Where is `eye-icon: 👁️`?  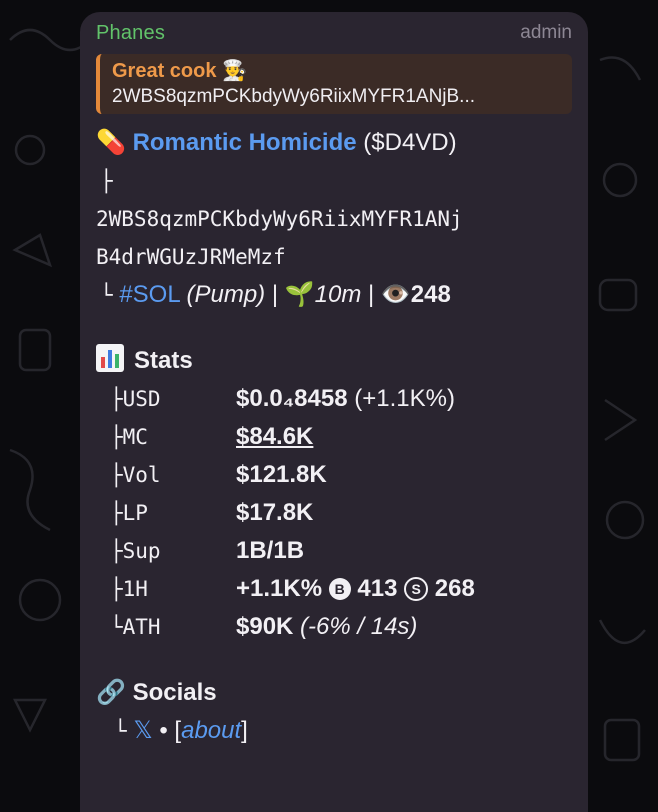
eye-icon: 👁️ is located at coordinates (395, 294).